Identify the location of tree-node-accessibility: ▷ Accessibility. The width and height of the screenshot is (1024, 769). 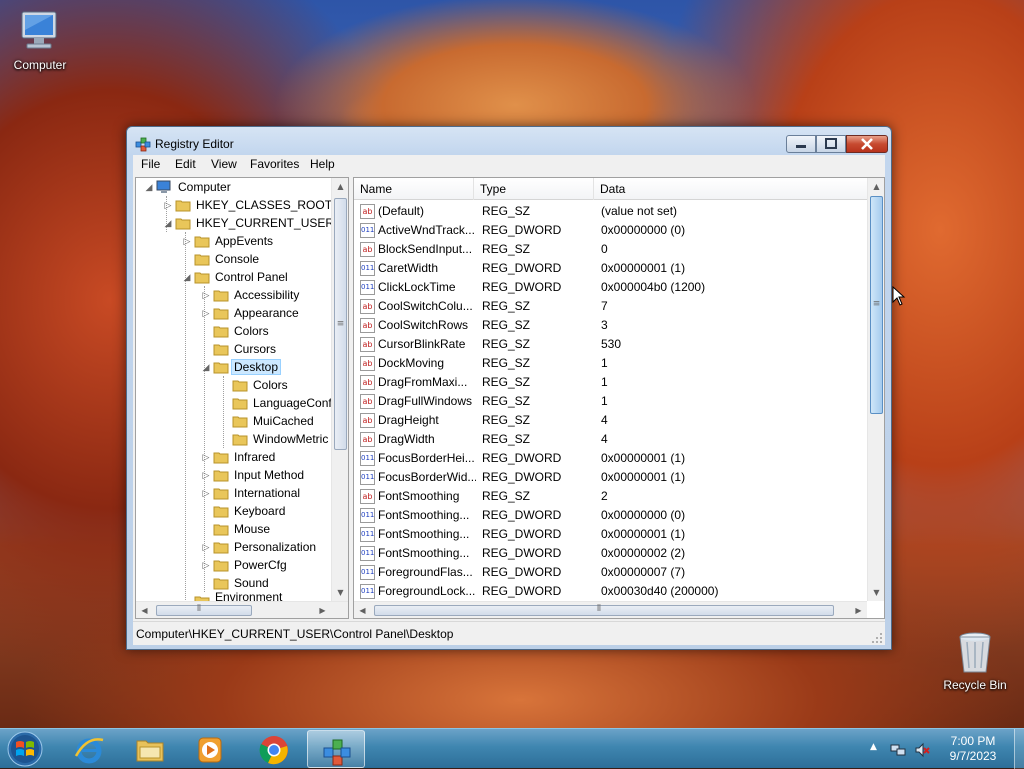
(234, 295).